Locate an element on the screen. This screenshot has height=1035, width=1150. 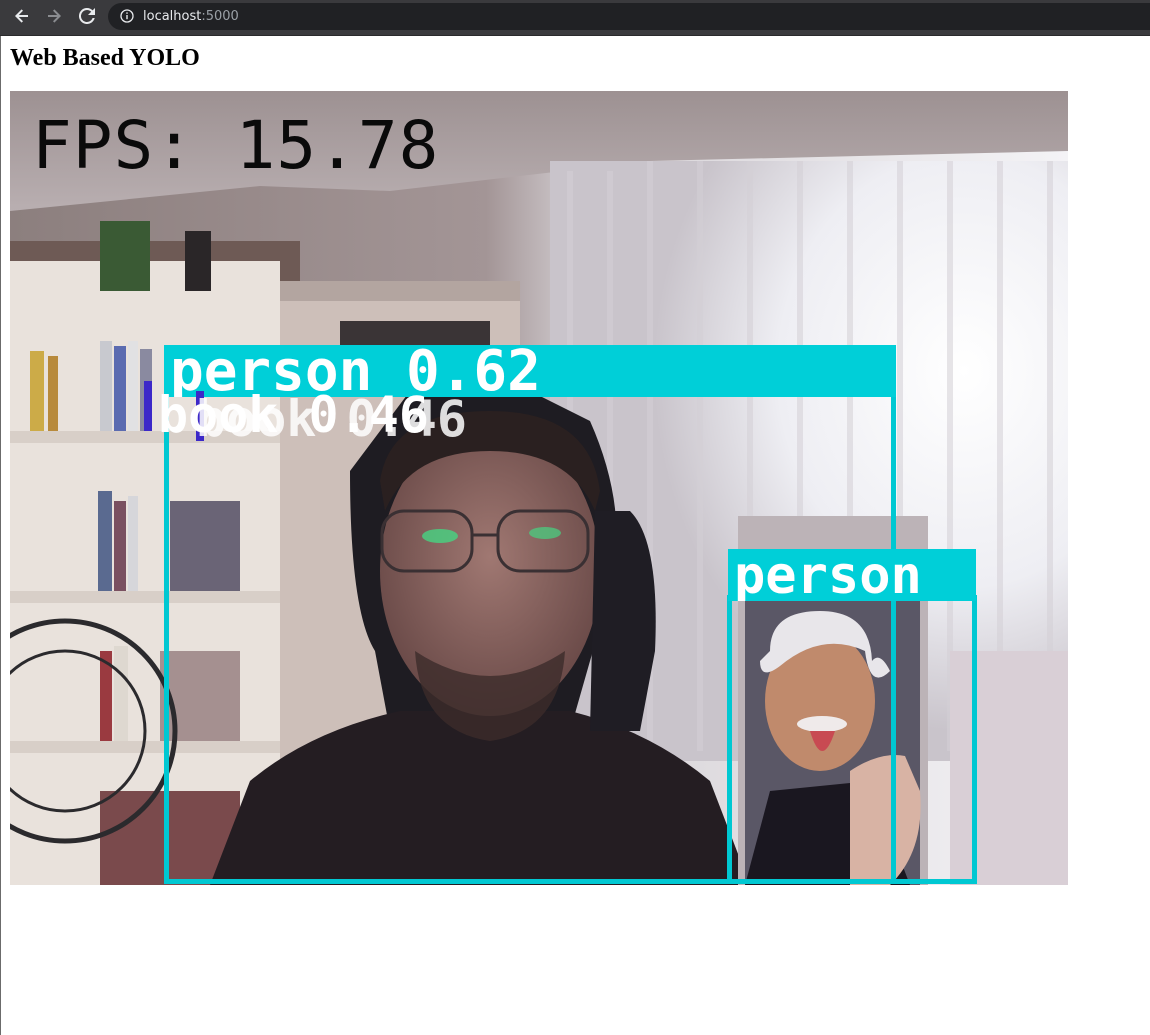
reload-icon is located at coordinates (87, 16).